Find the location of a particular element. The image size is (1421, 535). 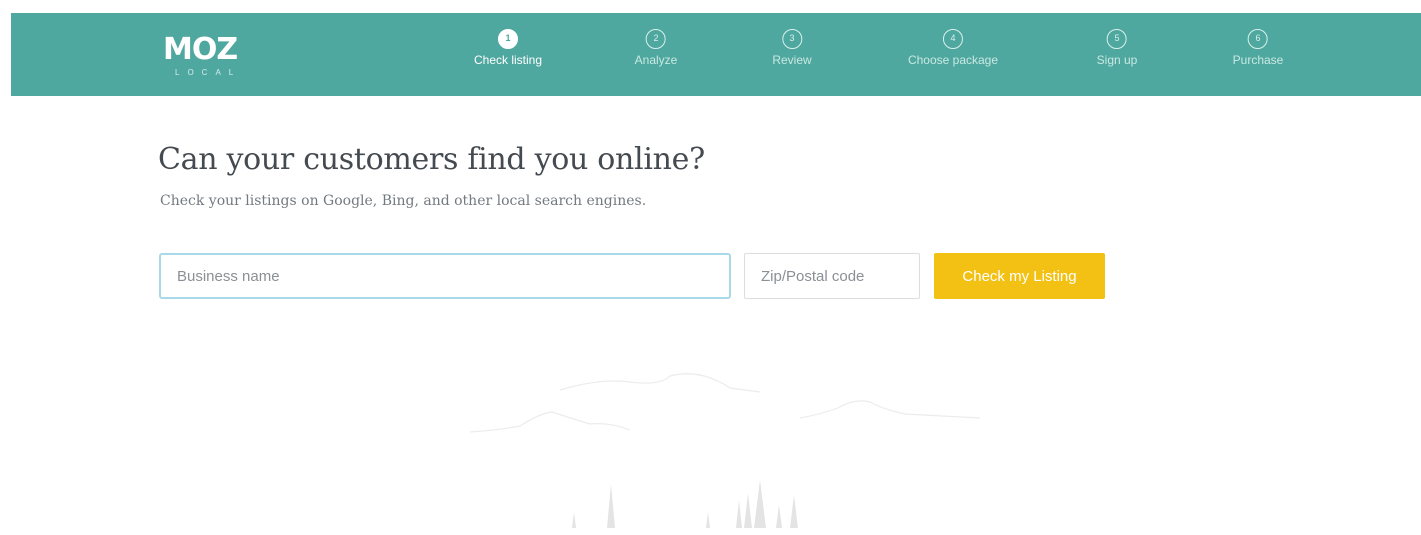

step-label: Choose package is located at coordinates (953, 60).